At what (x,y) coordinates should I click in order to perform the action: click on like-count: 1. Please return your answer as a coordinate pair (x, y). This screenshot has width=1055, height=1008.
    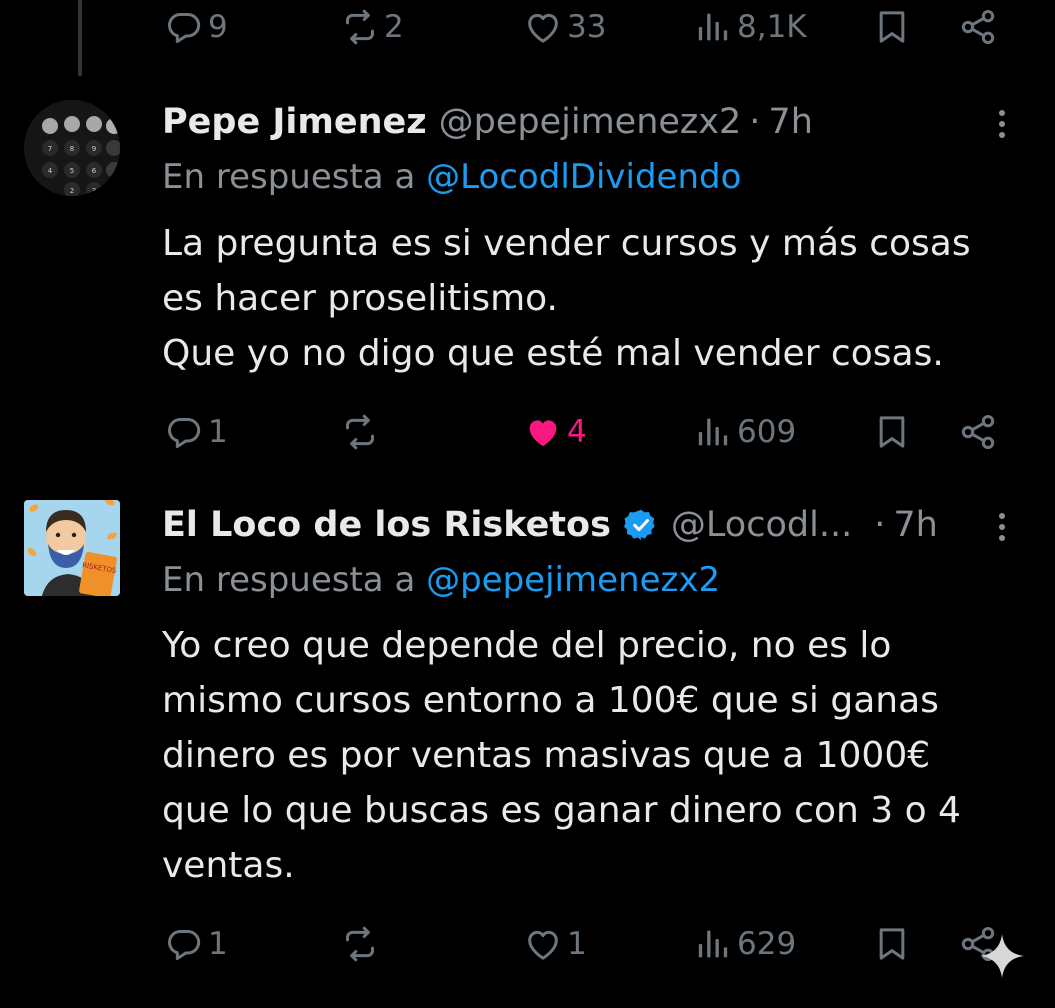
    Looking at the image, I should click on (577, 944).